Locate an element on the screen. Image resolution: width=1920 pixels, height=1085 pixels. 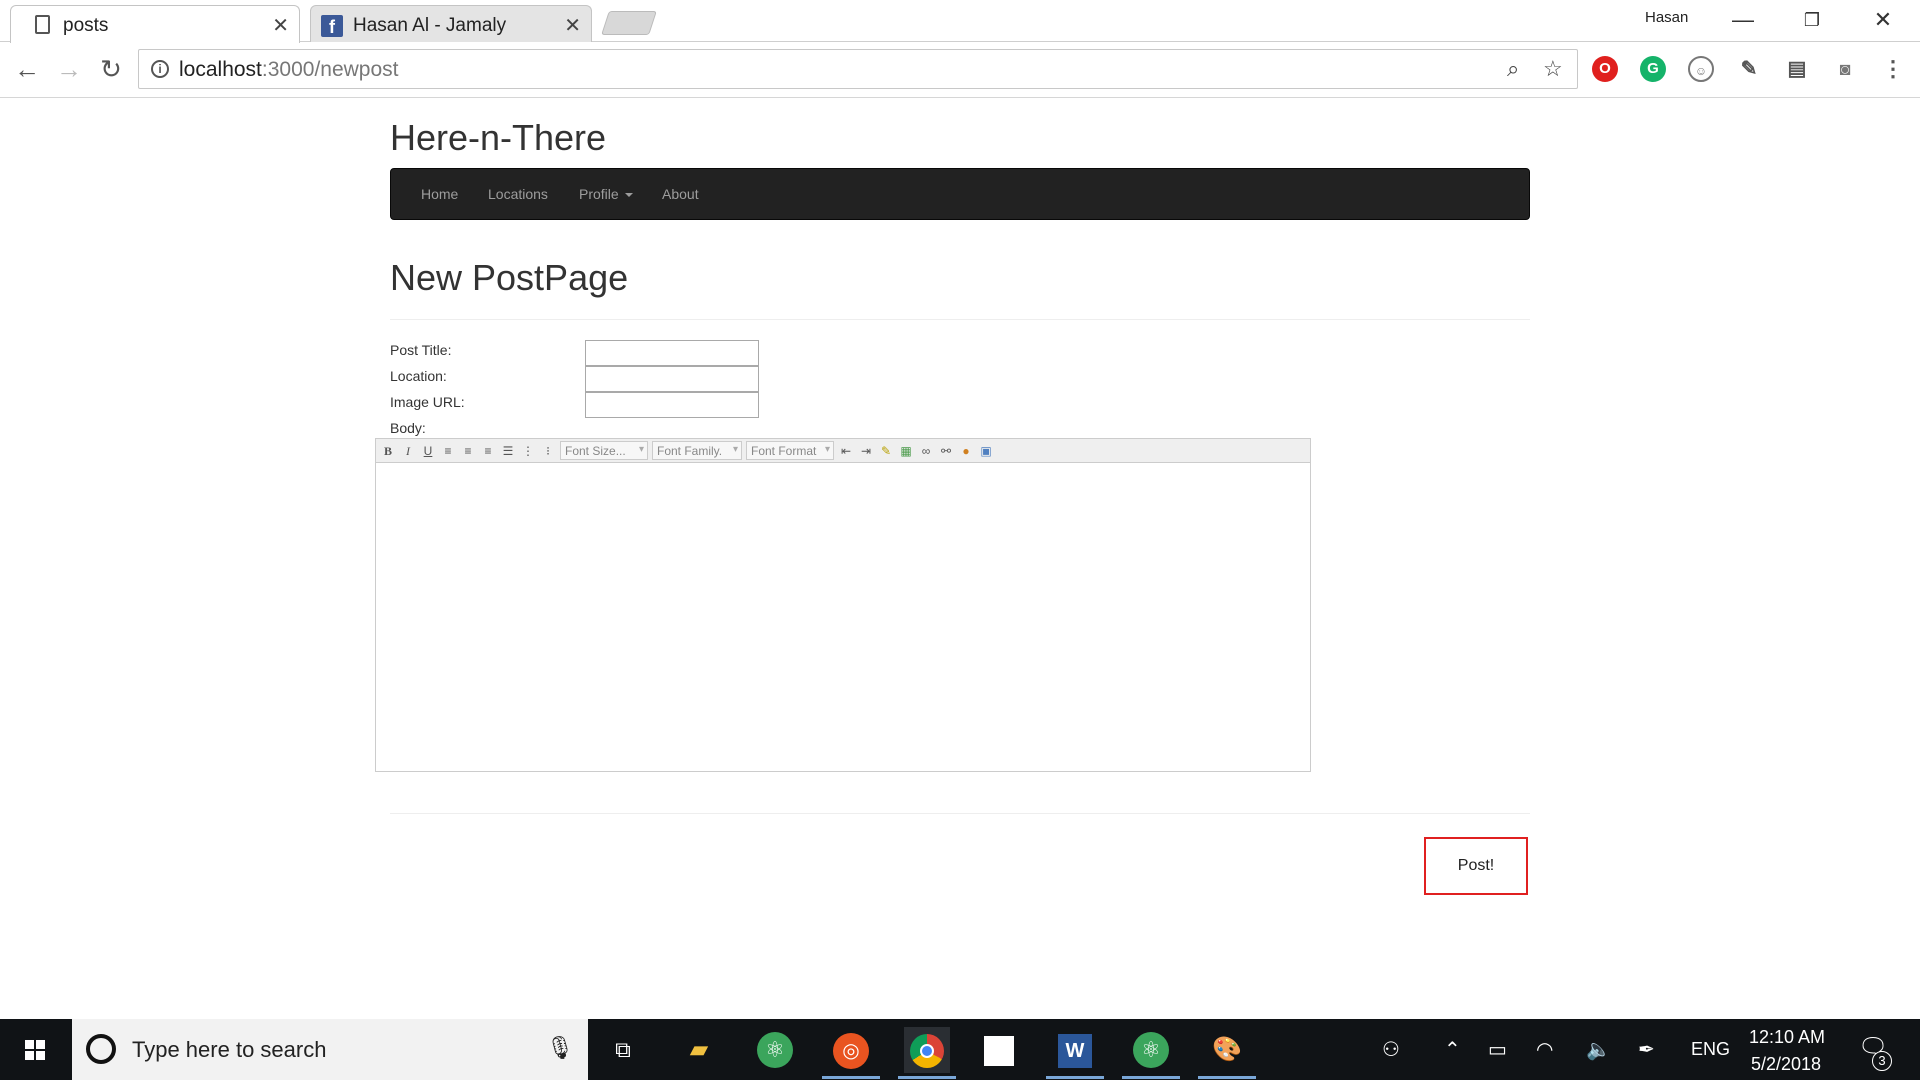
site-brand: Here-n-There is located at coordinates (498, 138).